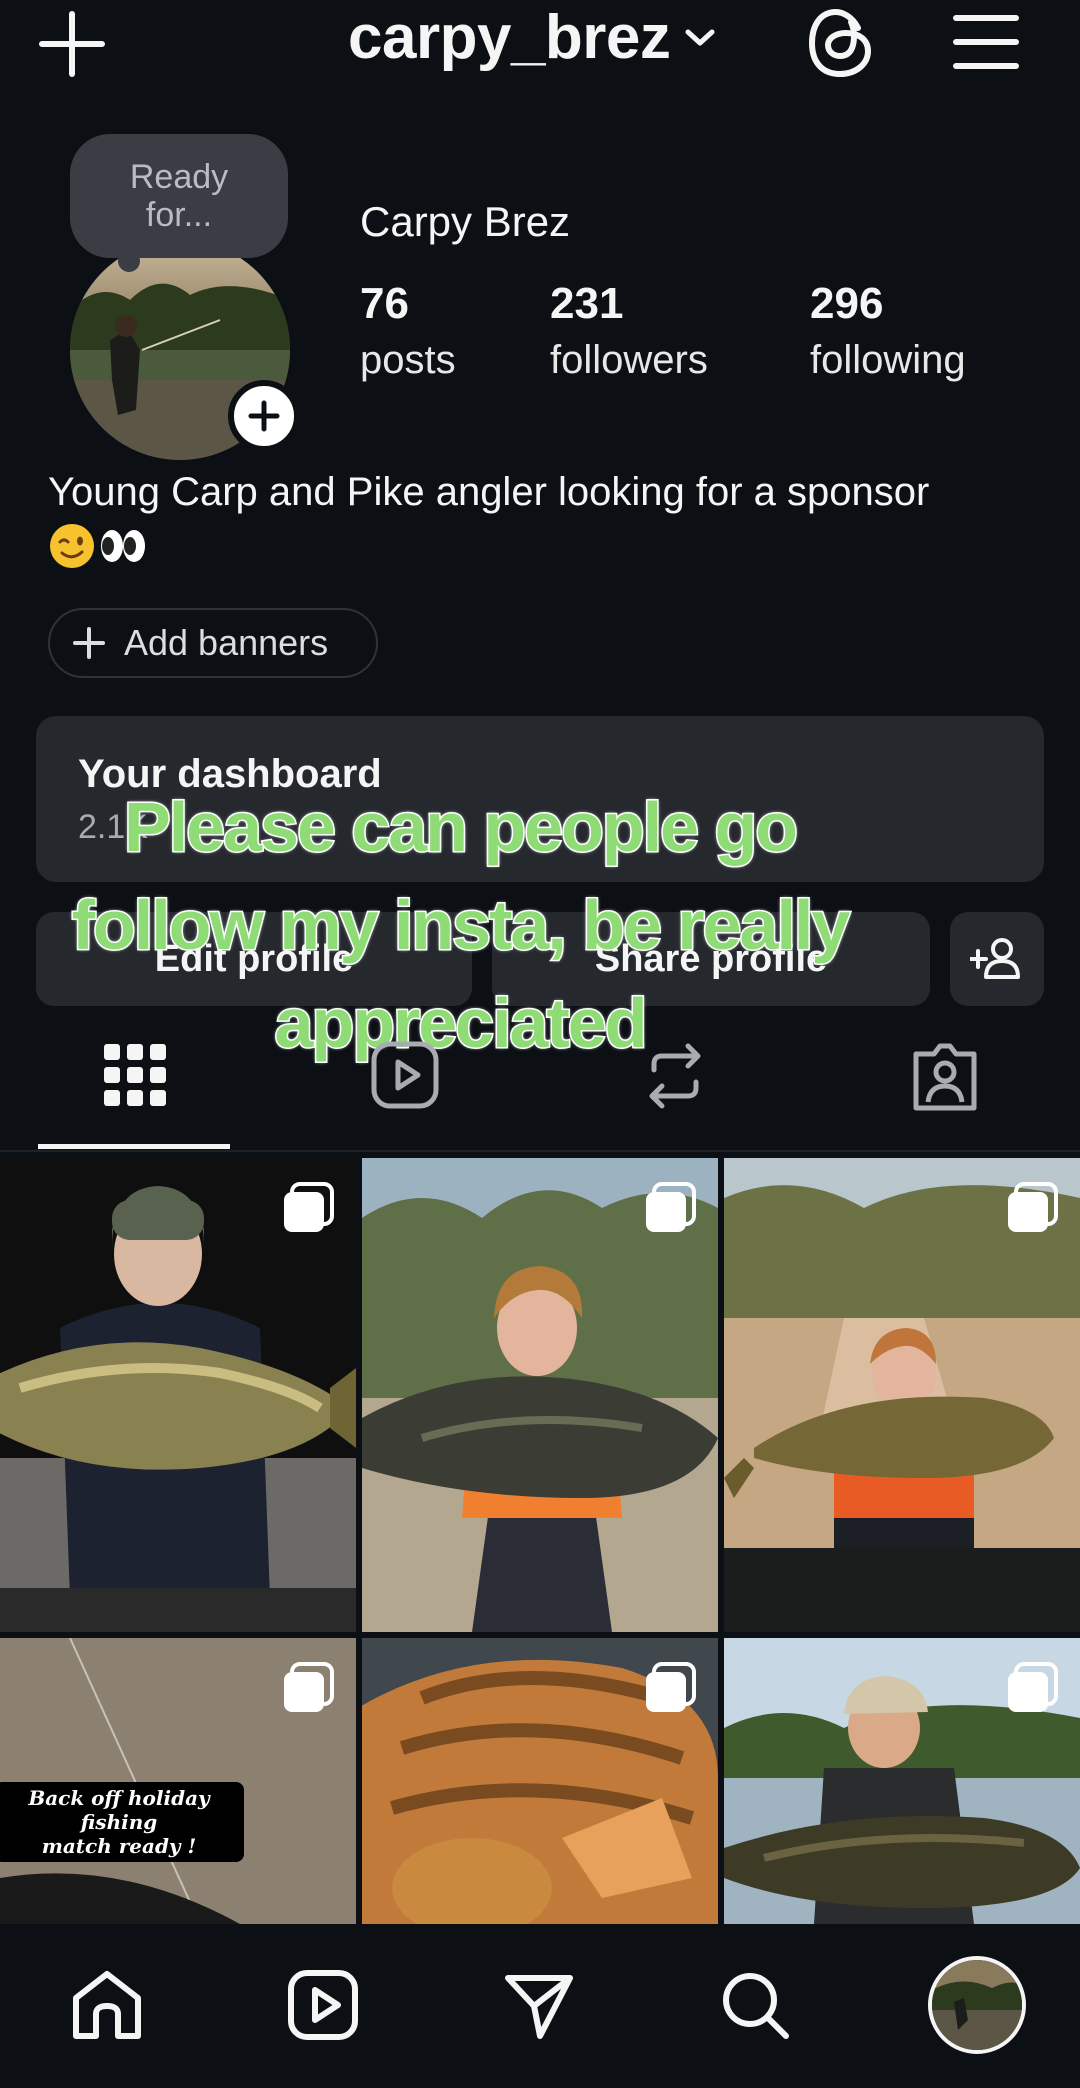 The height and width of the screenshot is (2088, 1080). I want to click on bio-emojis, so click(98, 546).